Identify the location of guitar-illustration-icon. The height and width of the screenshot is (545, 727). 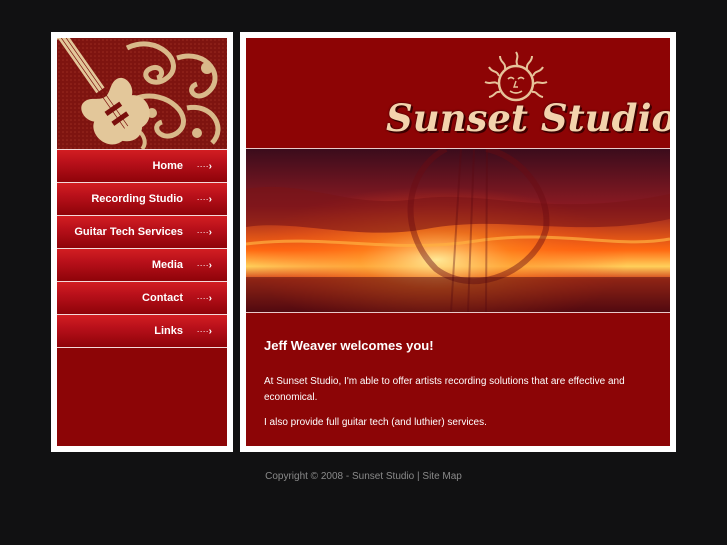
(142, 93).